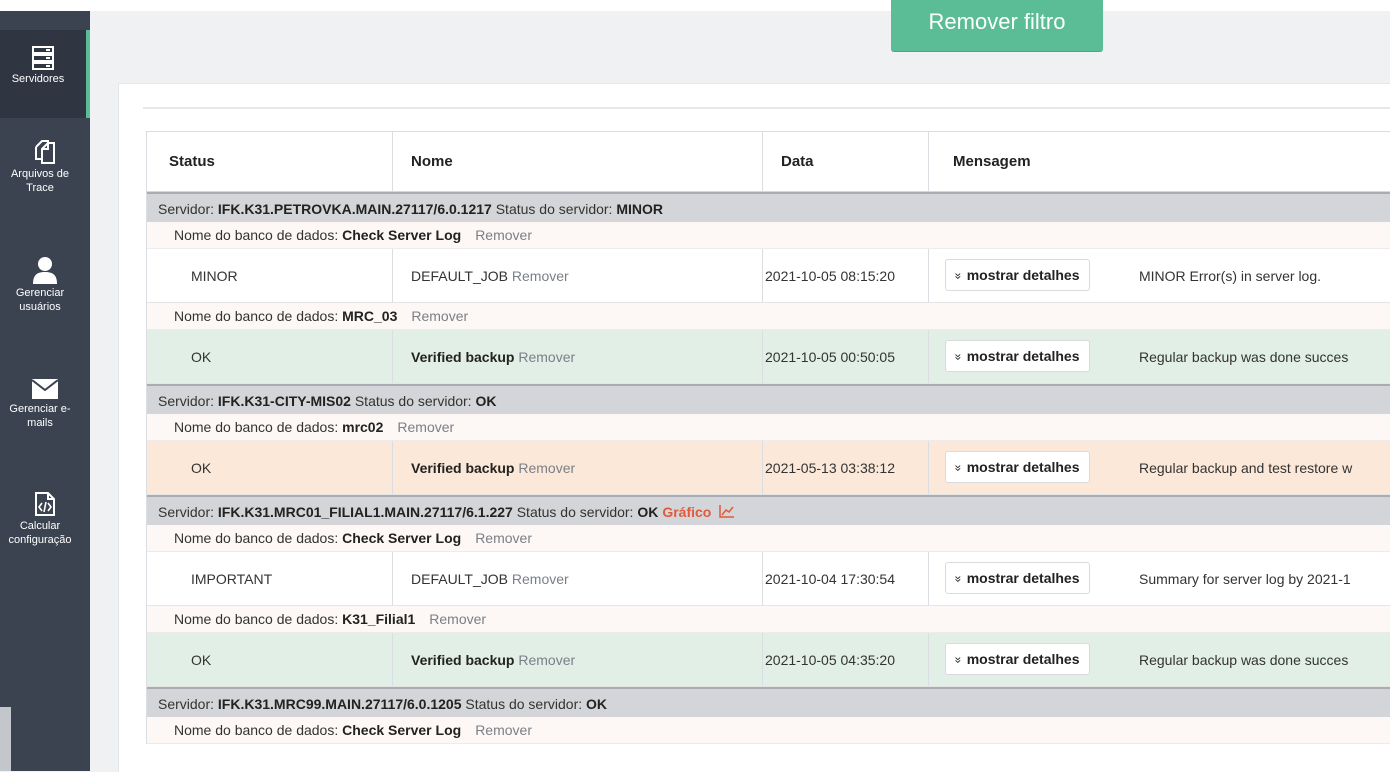  I want to click on user-icon, so click(45, 270).